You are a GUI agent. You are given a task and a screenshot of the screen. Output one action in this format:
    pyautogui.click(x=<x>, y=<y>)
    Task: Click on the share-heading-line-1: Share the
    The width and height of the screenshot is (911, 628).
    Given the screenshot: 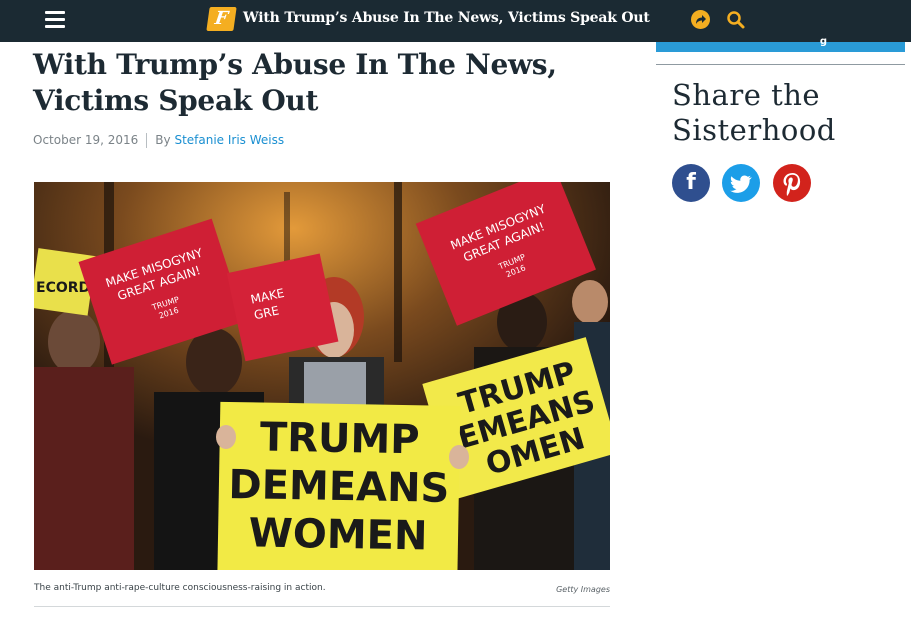 What is the action you would take?
    pyautogui.click(x=746, y=95)
    